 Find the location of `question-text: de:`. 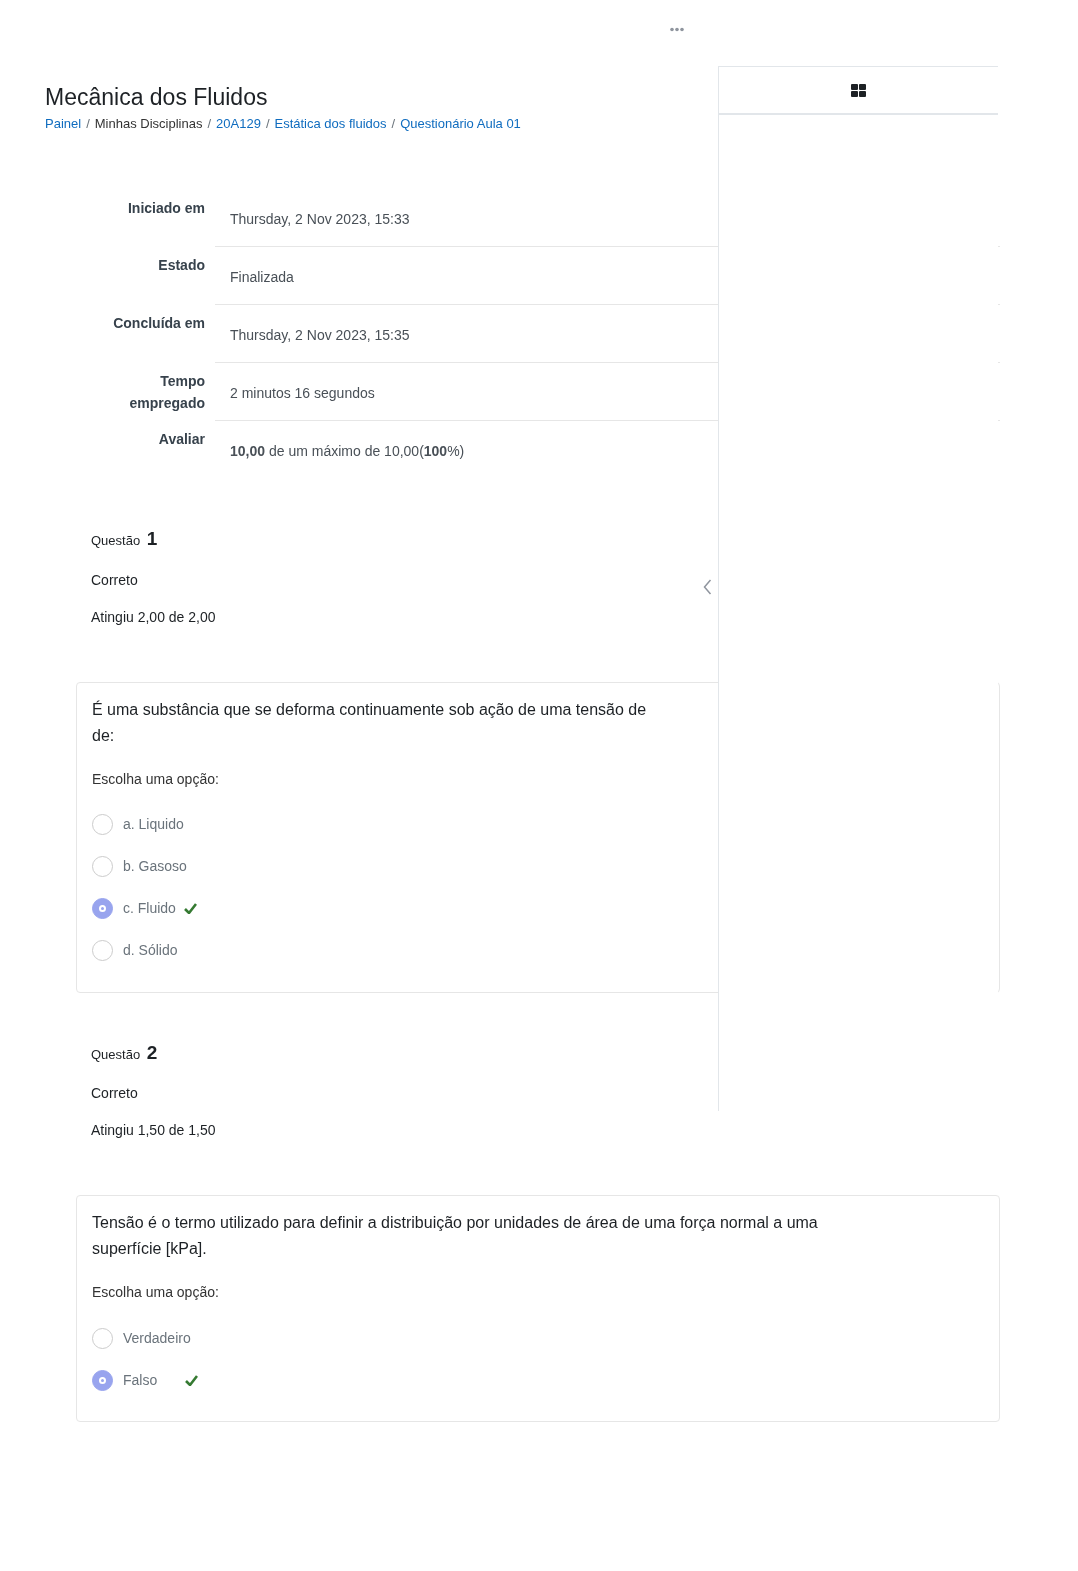

question-text: de: is located at coordinates (103, 735).